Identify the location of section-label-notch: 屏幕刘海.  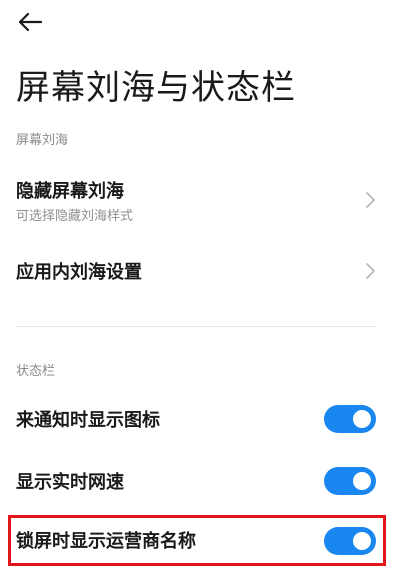
(42, 140).